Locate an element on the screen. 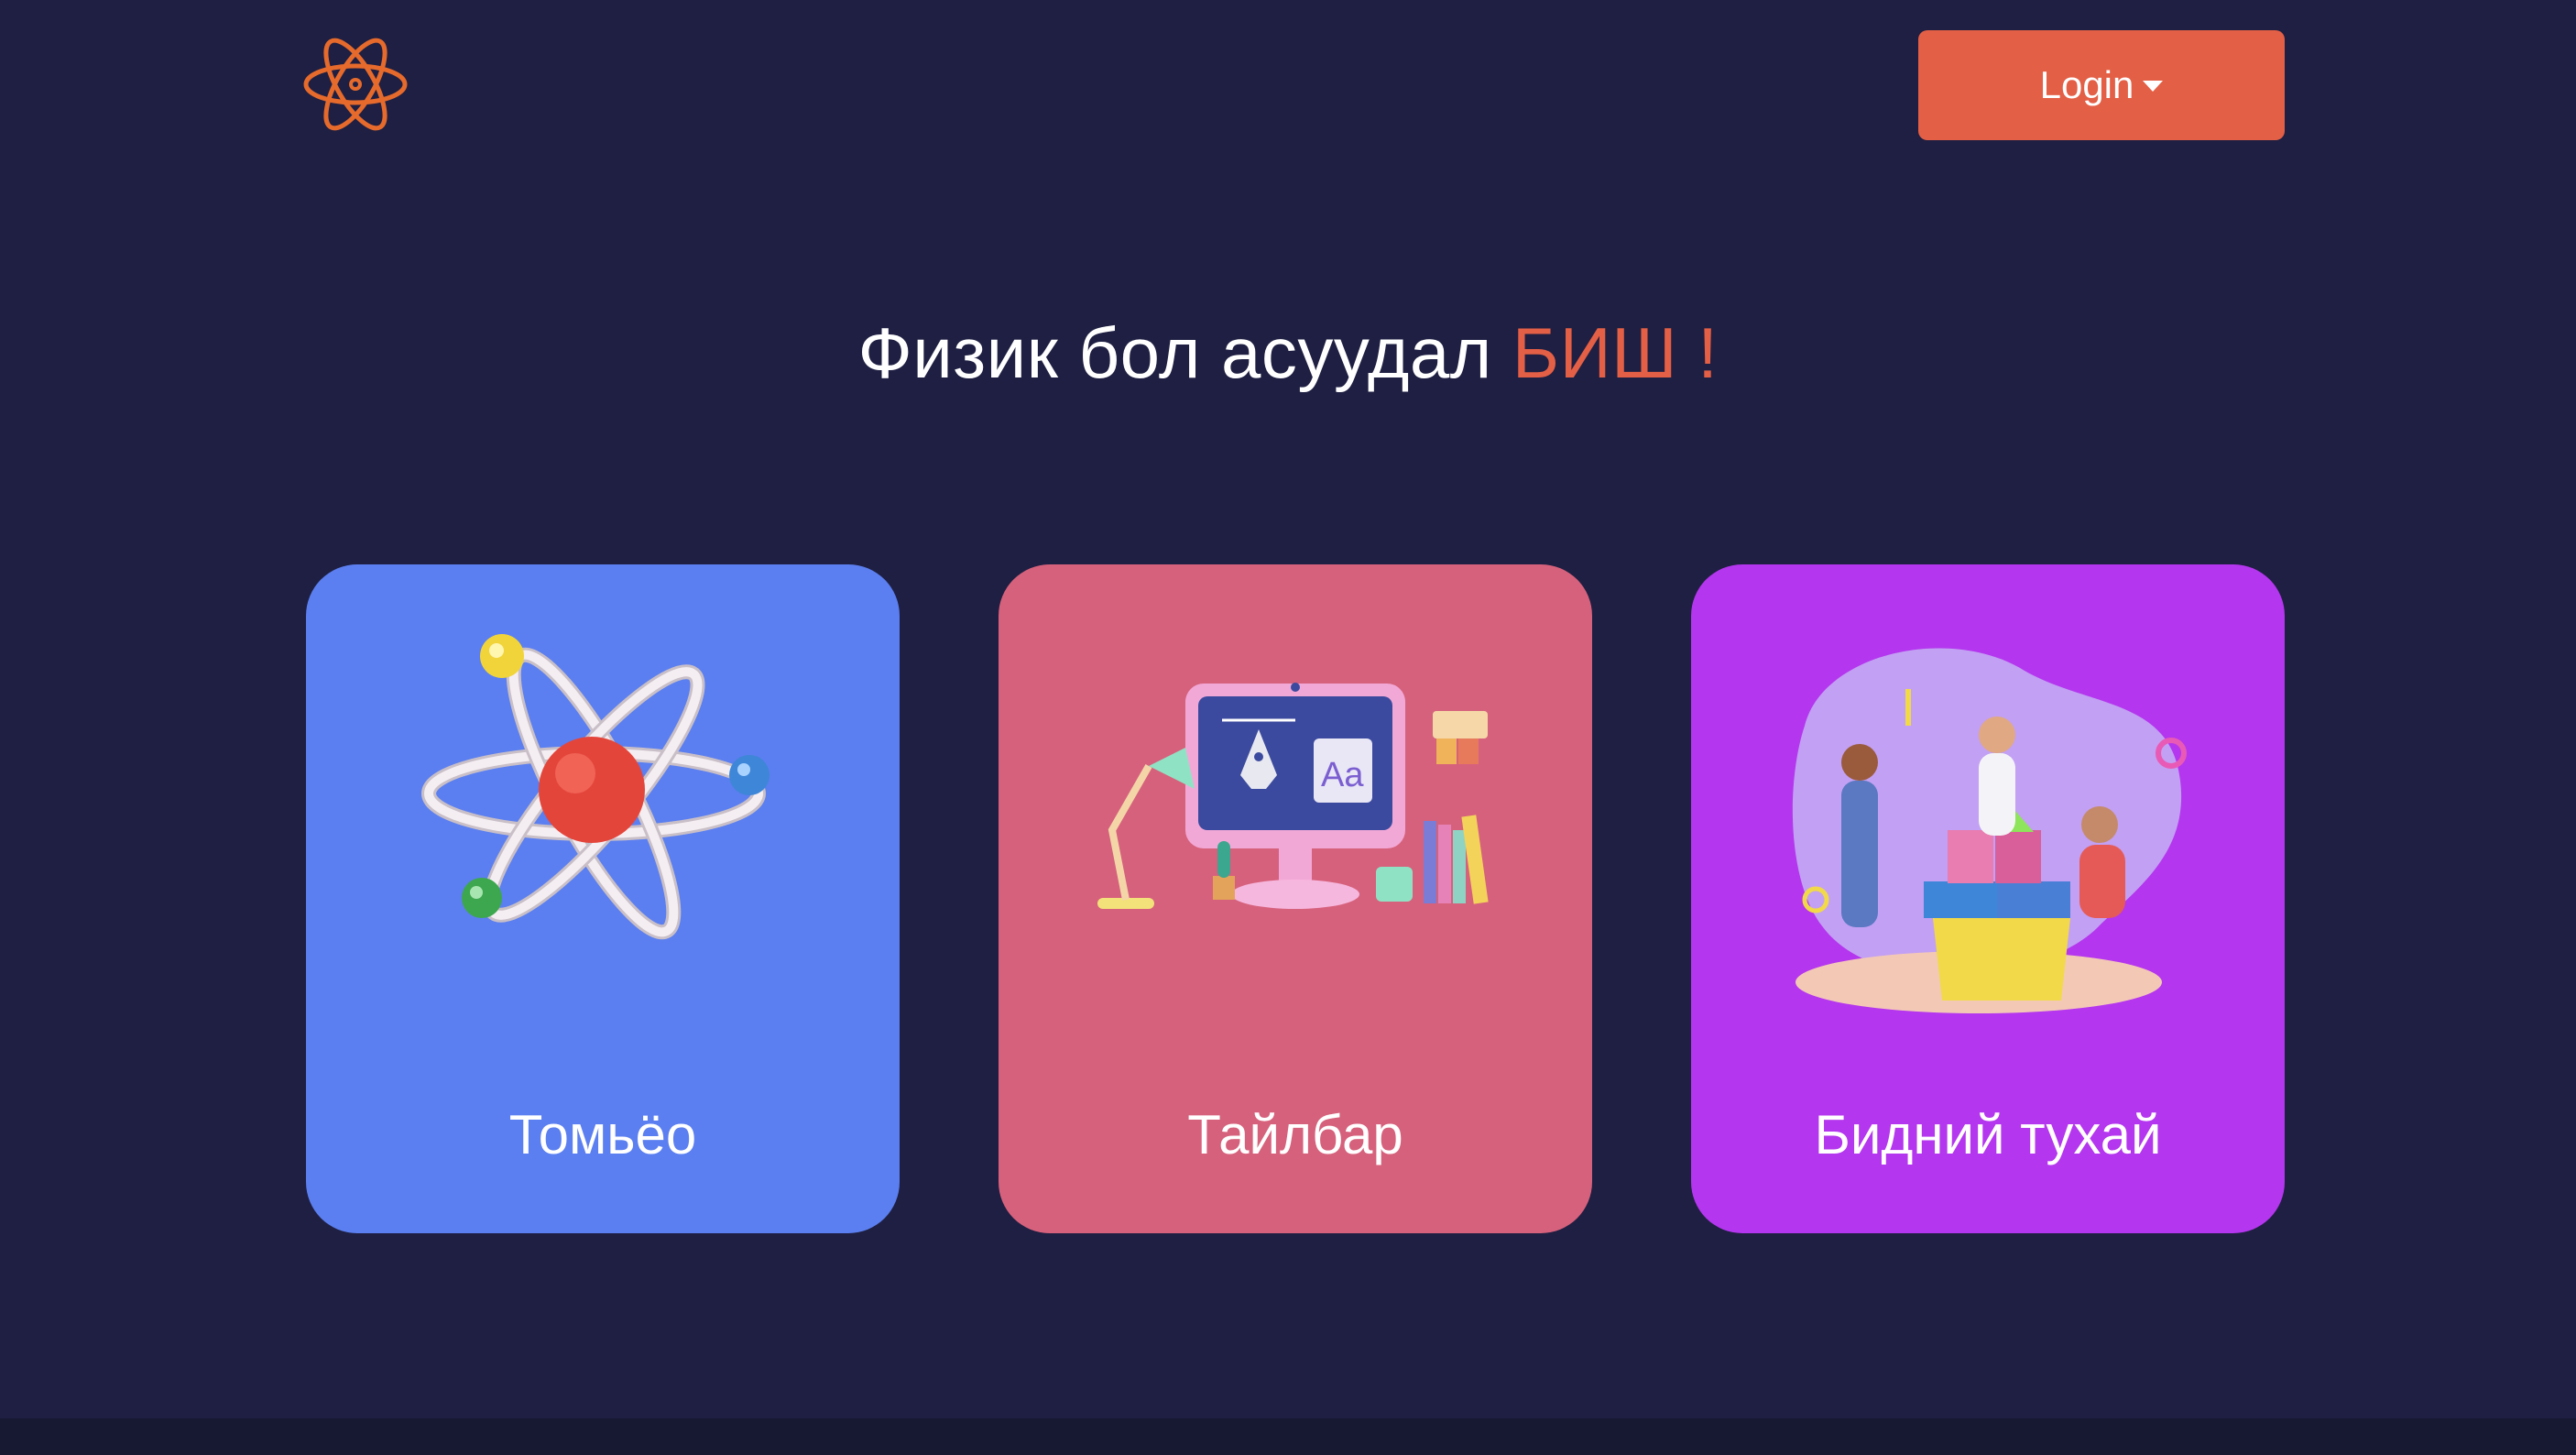 This screenshot has height=1455, width=2576. card-formula: Томьёо is located at coordinates (603, 898).